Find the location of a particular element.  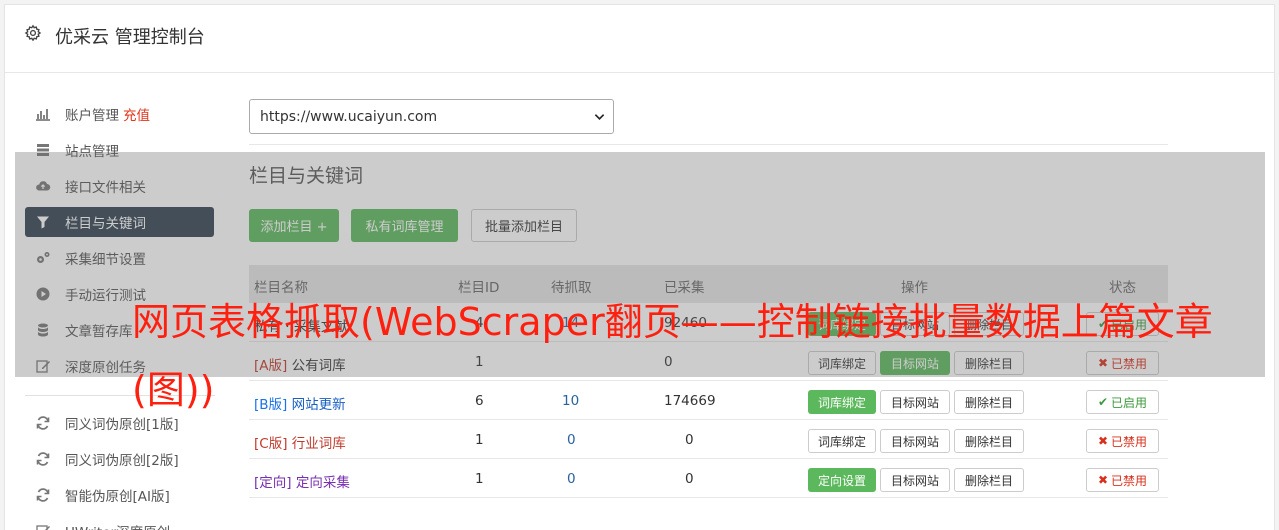

cloud-upload-icon is located at coordinates (43, 186).